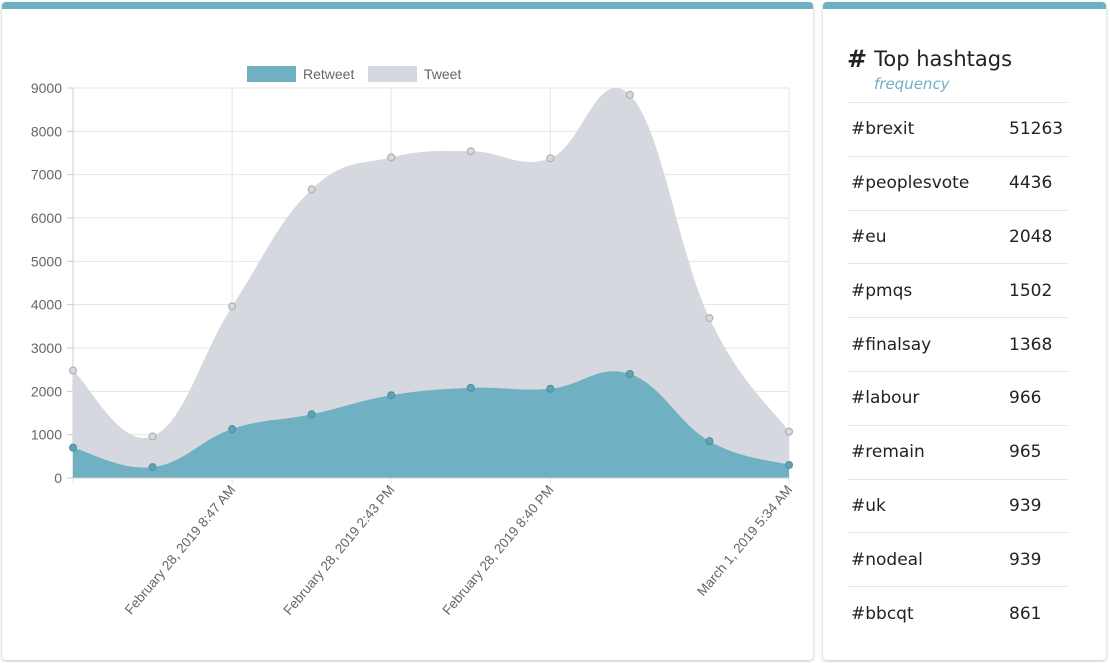 The width and height of the screenshot is (1110, 663). I want to click on hashtag-count: 4436, so click(1031, 183).